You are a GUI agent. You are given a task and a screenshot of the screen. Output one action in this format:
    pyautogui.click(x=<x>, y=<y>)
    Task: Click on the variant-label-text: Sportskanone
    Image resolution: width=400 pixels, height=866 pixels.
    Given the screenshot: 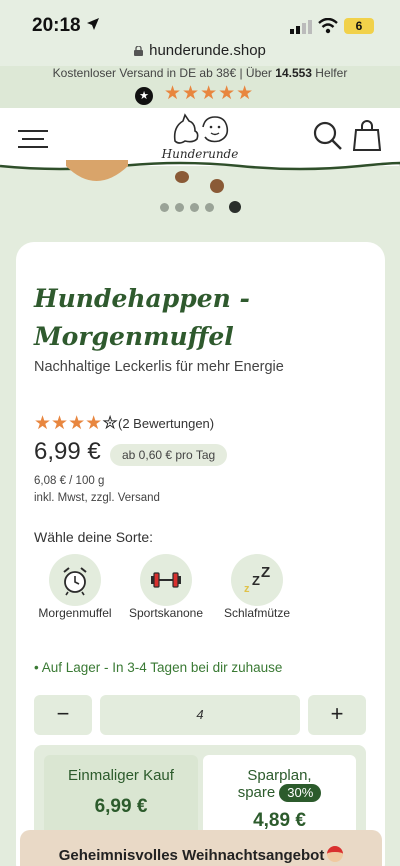 What is the action you would take?
    pyautogui.click(x=166, y=613)
    